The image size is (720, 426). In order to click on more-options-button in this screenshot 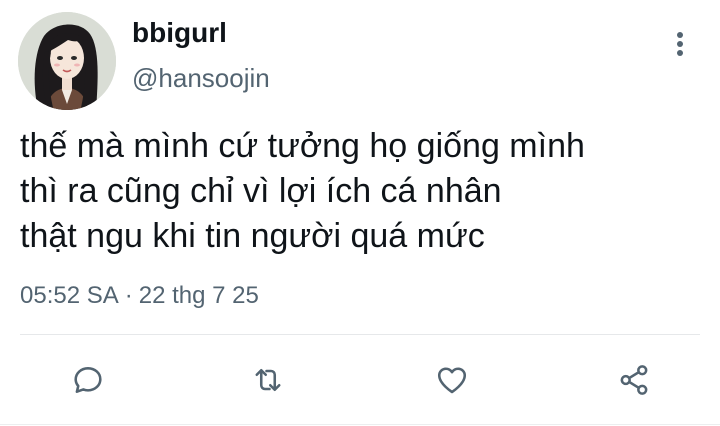, I will do `click(680, 44)`.